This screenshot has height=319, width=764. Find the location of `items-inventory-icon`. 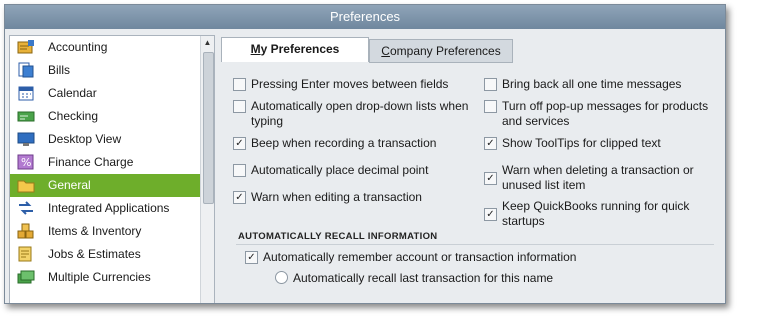

items-inventory-icon is located at coordinates (26, 231).